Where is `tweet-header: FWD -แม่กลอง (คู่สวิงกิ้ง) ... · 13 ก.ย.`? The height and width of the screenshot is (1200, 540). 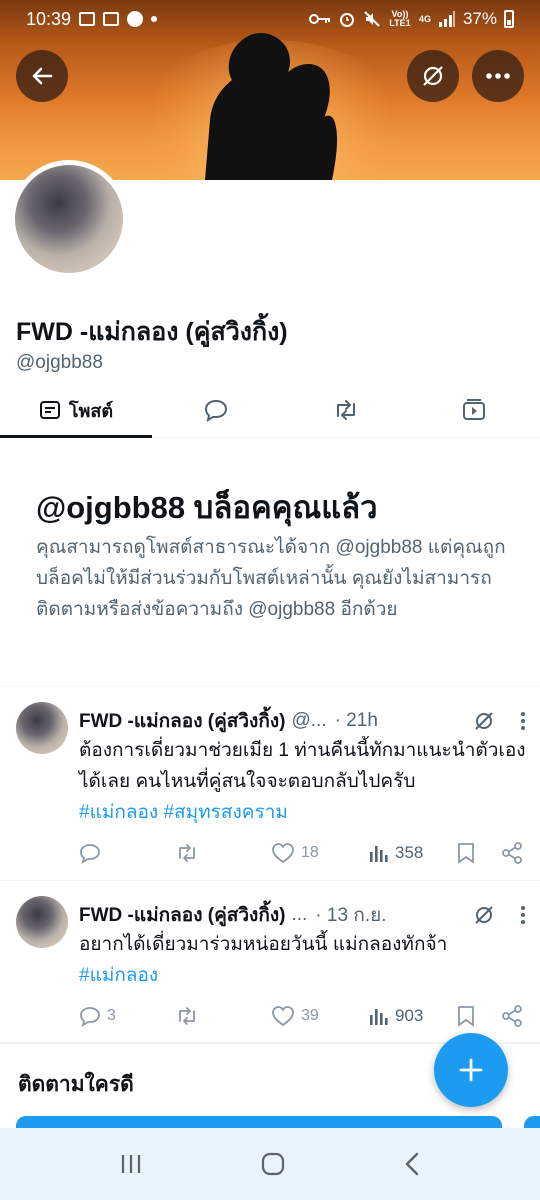
tweet-header: FWD -แม่กลอง (คู่สวิงกิ้ง) ... · 13 ก.ย. is located at coordinates (302, 915).